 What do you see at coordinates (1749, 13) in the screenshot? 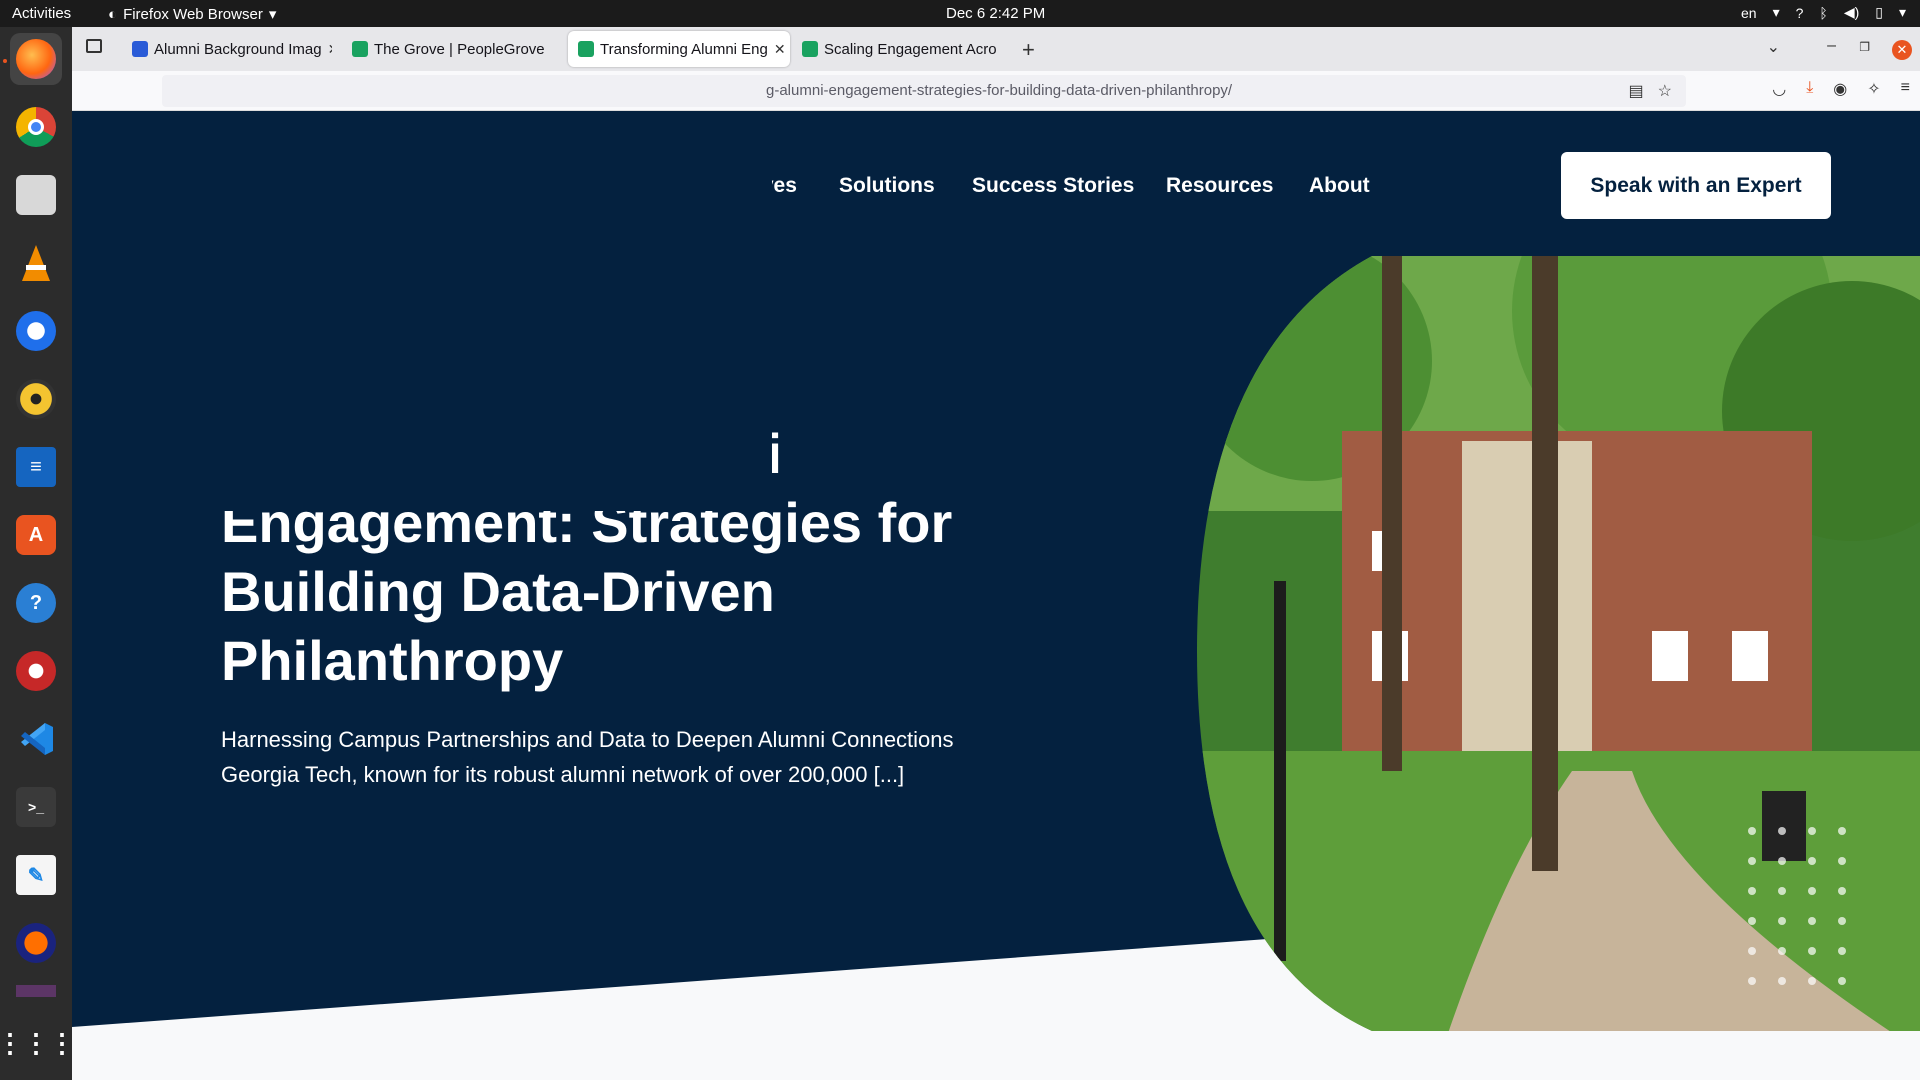
I see `input-language: en` at bounding box center [1749, 13].